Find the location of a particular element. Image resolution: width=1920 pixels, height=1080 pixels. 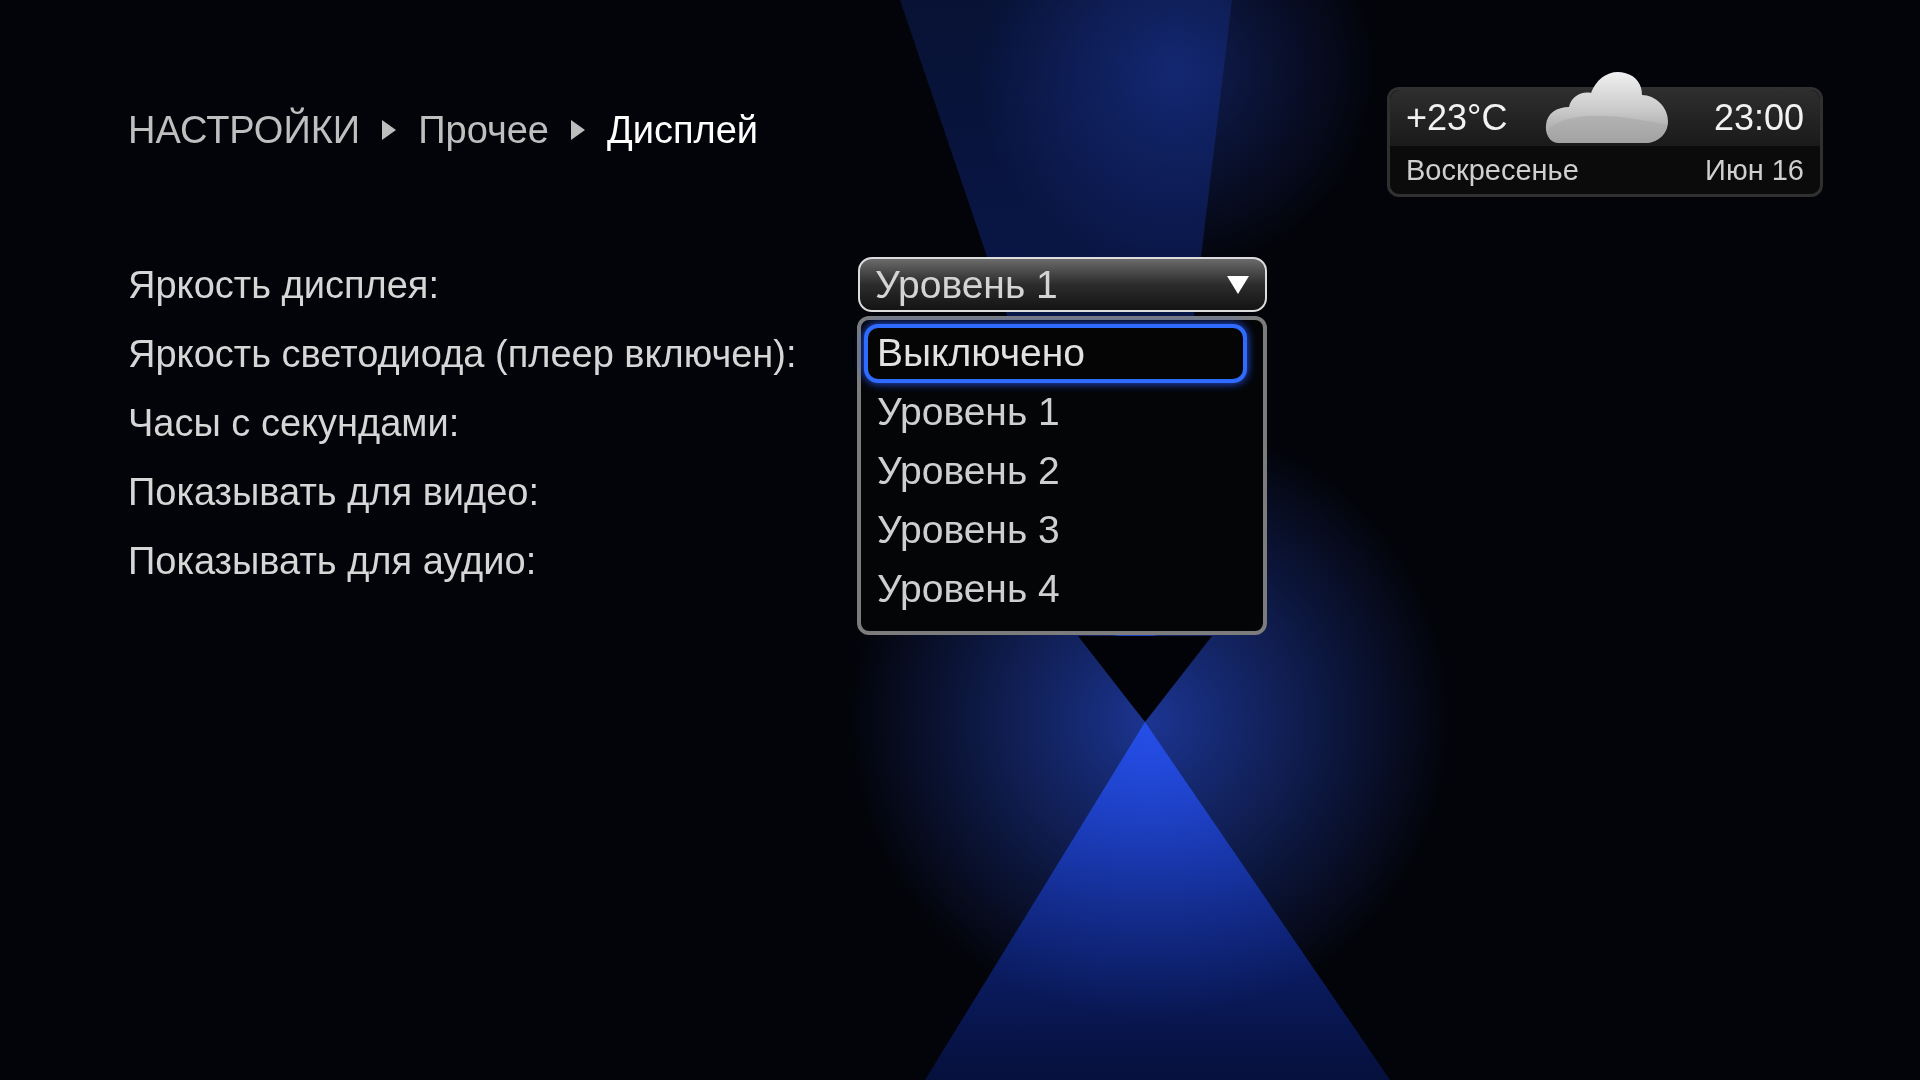

breadcrumb-item: НАСТРОЙКИ is located at coordinates (244, 129).